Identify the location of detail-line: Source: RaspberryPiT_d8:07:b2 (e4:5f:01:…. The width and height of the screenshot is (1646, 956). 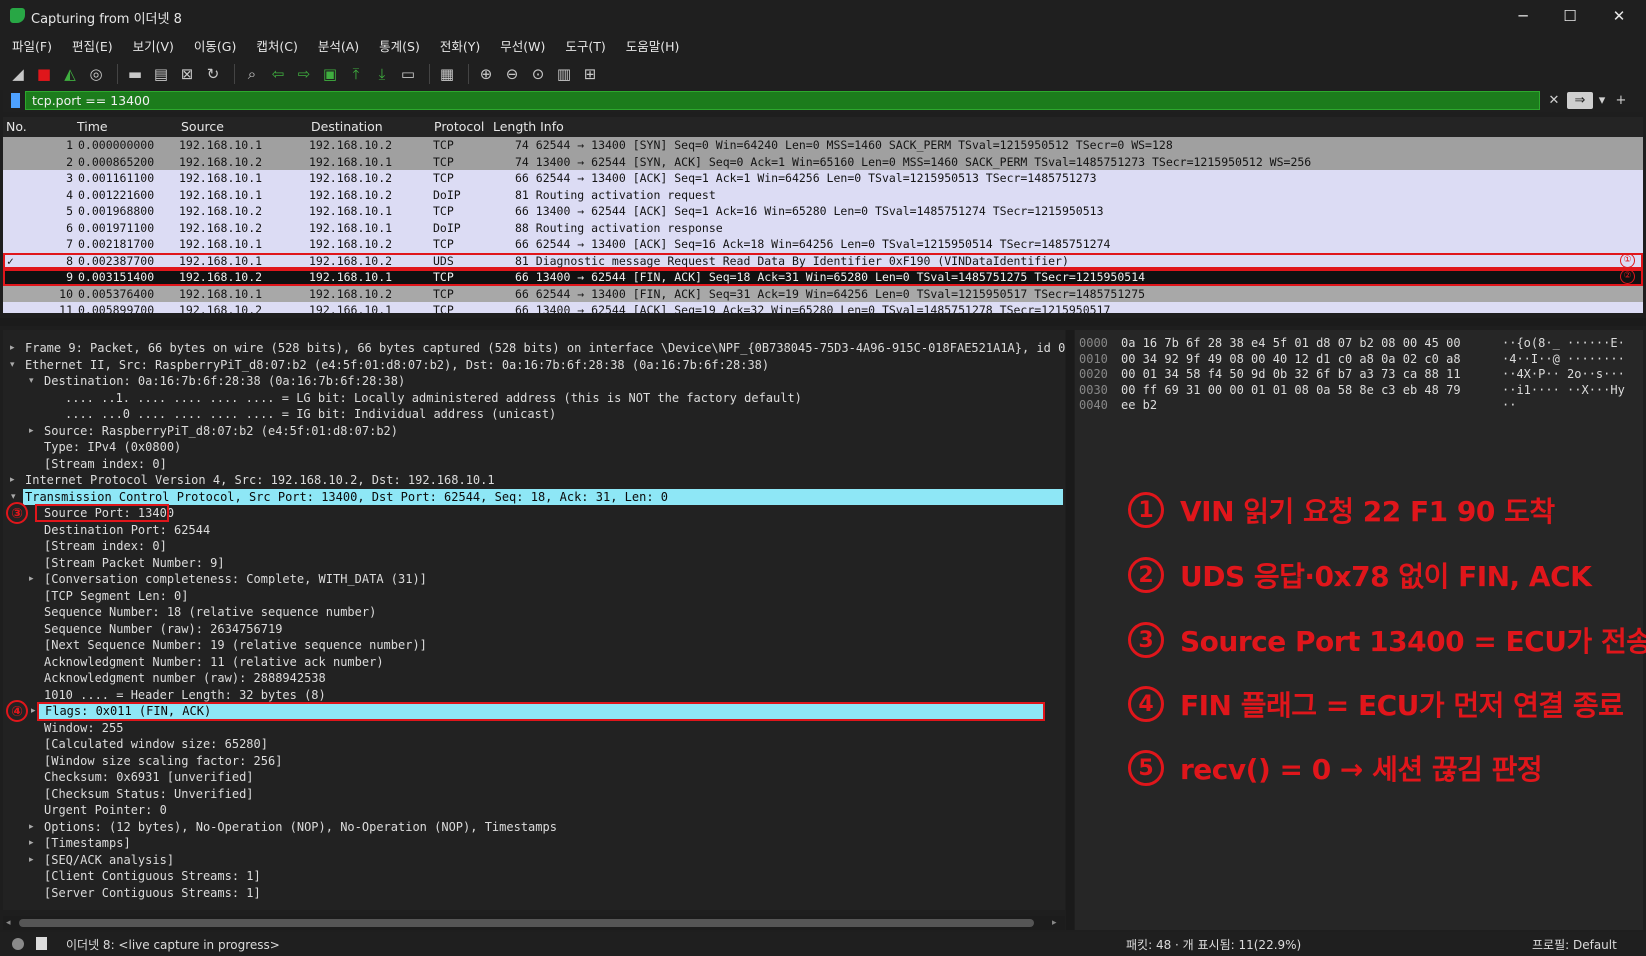
(221, 431).